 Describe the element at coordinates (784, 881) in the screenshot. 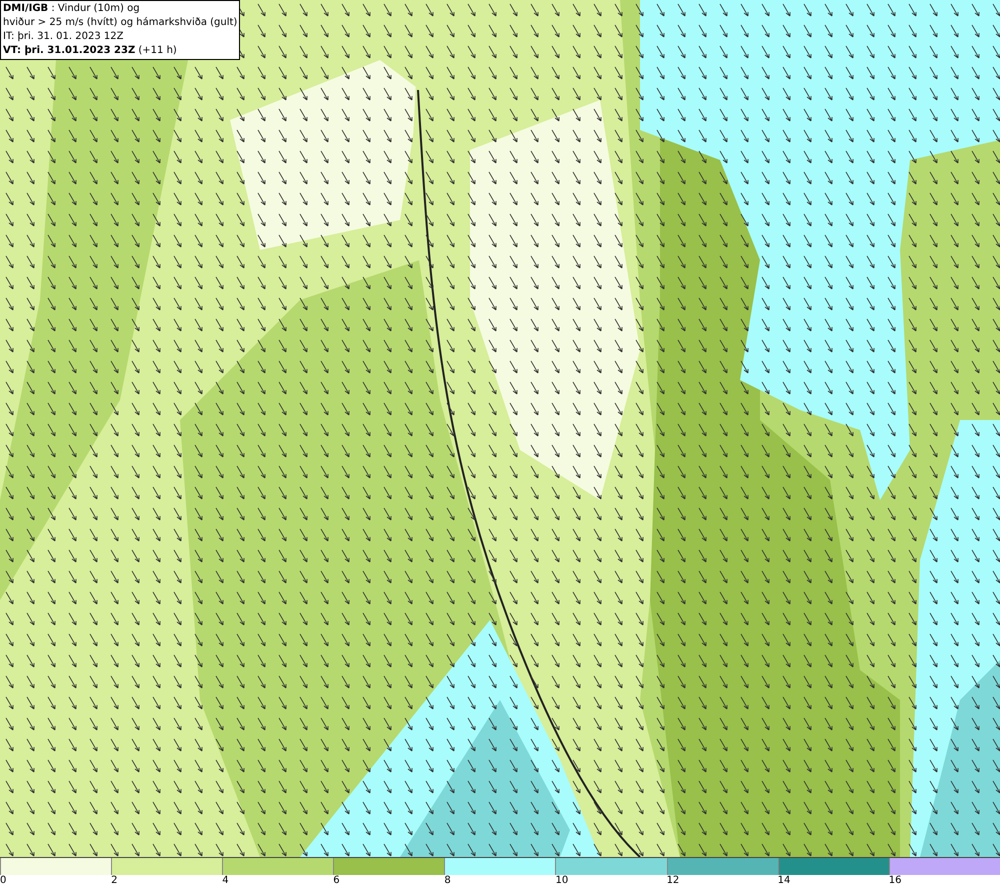

I see `legend-label: 14` at that location.